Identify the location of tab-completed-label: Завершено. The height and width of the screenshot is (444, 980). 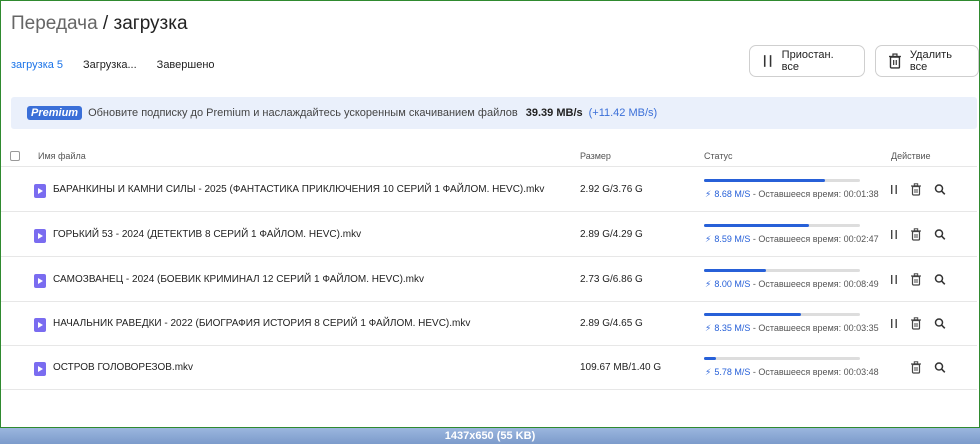
(185, 65).